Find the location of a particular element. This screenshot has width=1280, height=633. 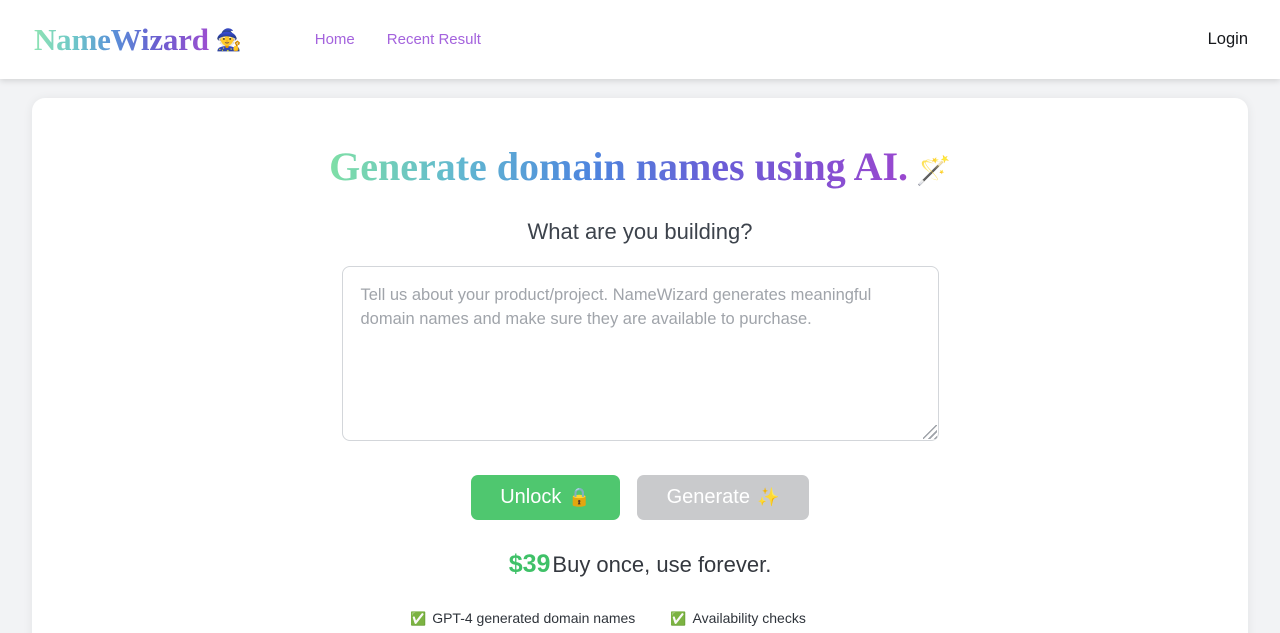

sparkles-icon: ✨ is located at coordinates (768, 497).